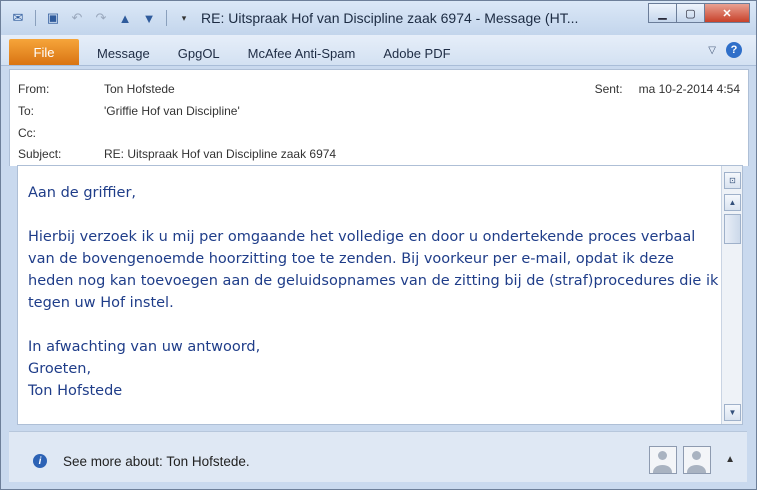  What do you see at coordinates (149, 18) in the screenshot?
I see `next-item-icon: ▼` at bounding box center [149, 18].